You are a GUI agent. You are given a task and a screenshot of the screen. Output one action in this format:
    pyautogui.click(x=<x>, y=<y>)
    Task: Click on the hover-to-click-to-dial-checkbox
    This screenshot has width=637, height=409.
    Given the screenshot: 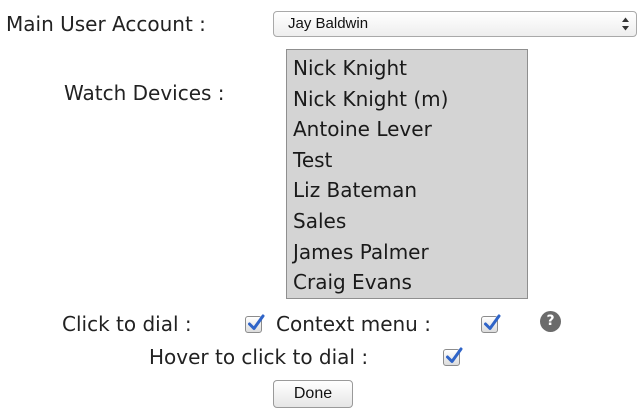 What is the action you would take?
    pyautogui.click(x=453, y=356)
    